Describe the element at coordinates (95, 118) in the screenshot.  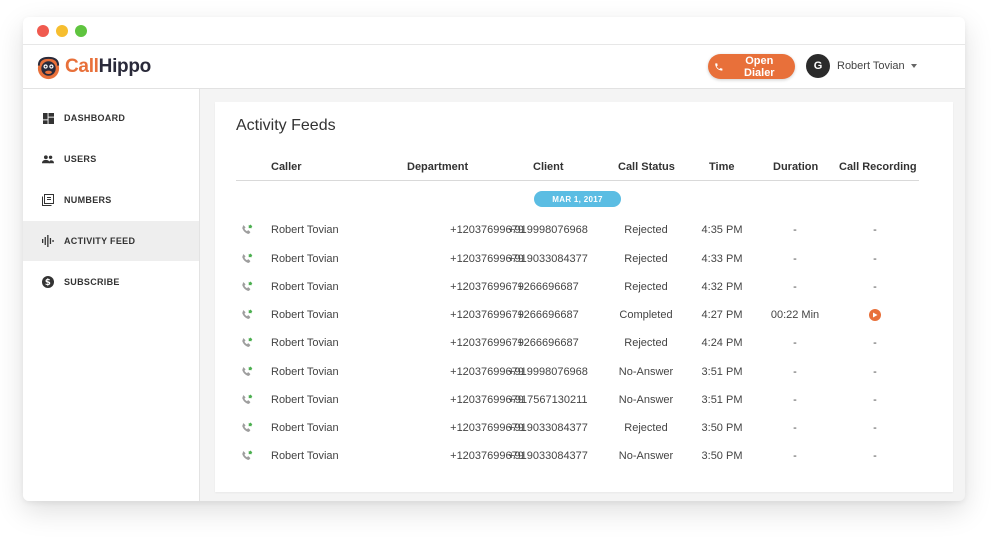
I see `sidebar-item-label: DASHBOARD` at that location.